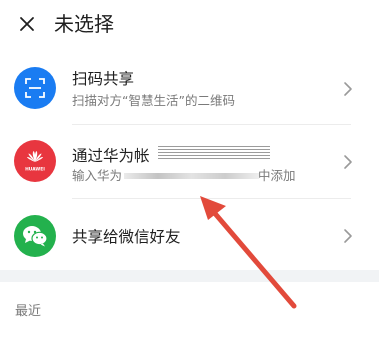  I want to click on close-icon, so click(27, 24).